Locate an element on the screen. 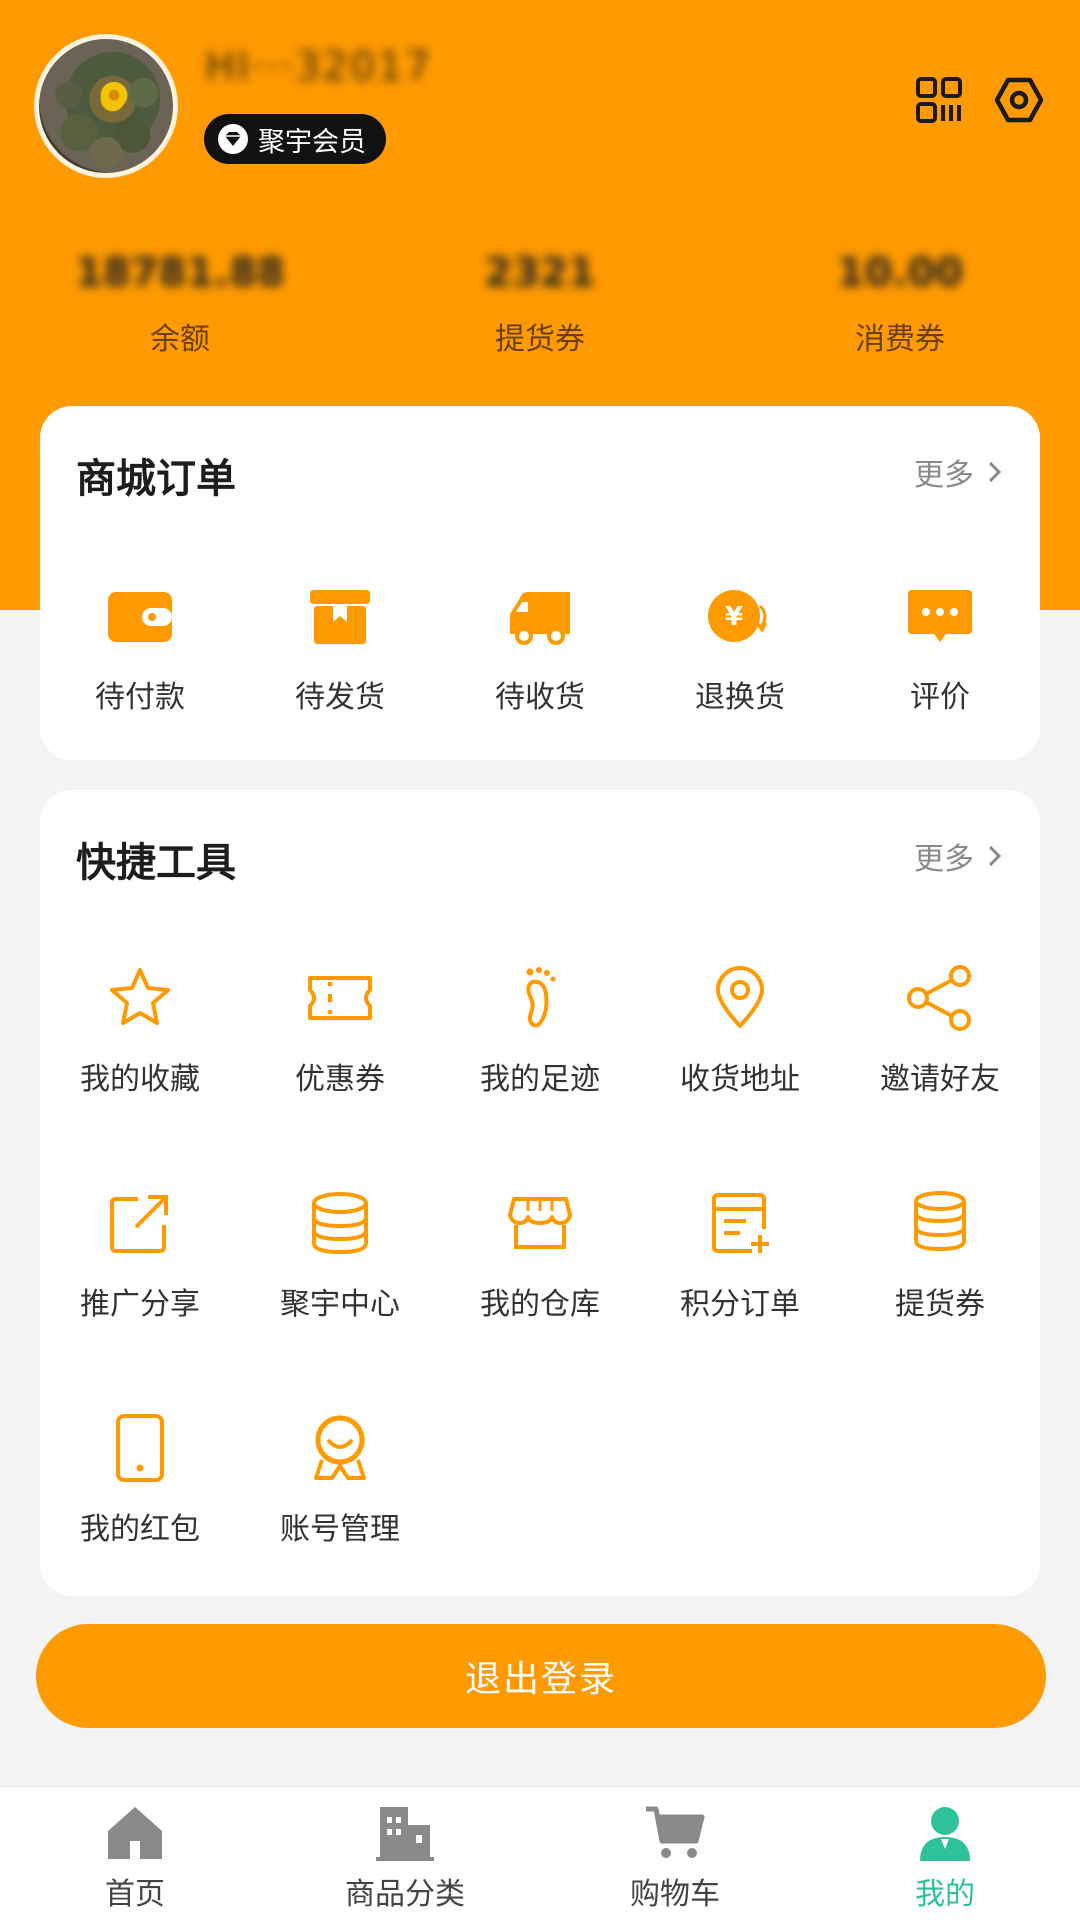  member-badge: 聚宇会员 is located at coordinates (295, 139).